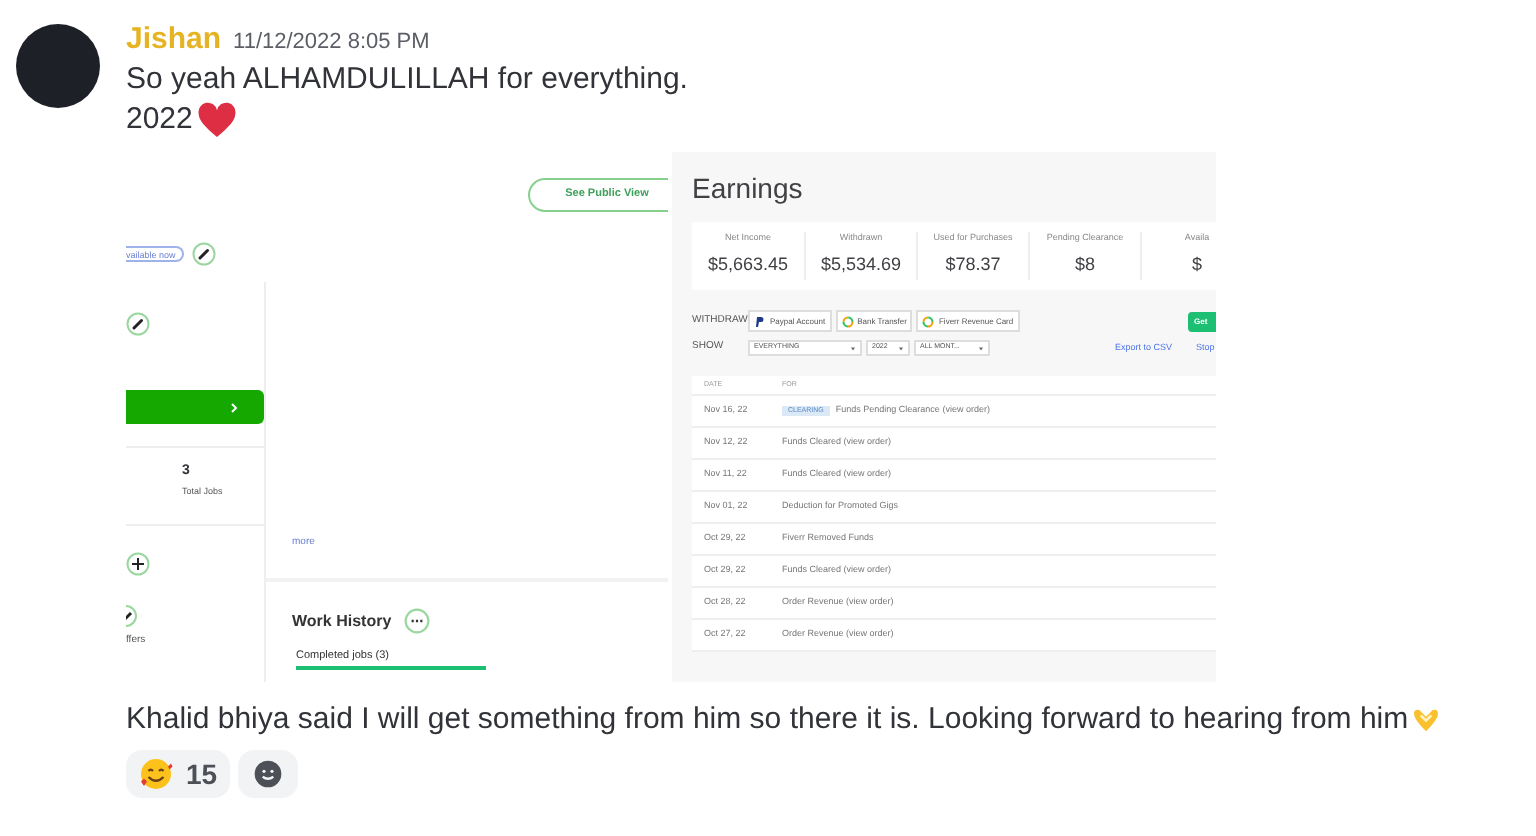 This screenshot has height=836, width=1536. What do you see at coordinates (178, 774) in the screenshot?
I see `reaction-button: 15` at bounding box center [178, 774].